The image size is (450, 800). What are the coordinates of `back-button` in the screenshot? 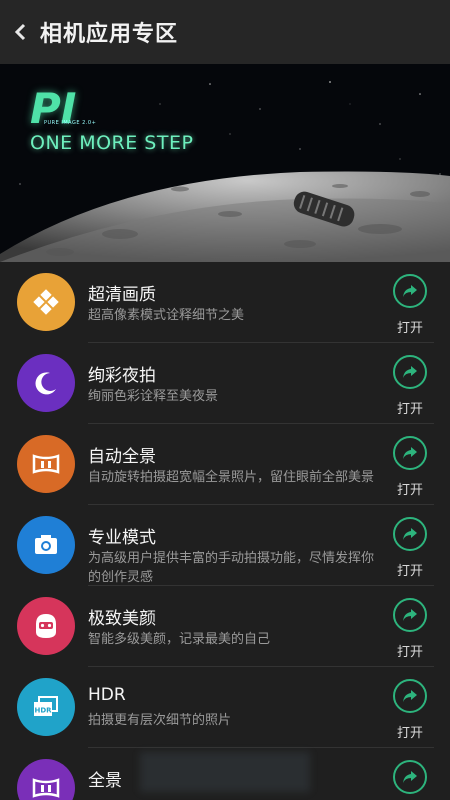 It's located at (20, 32).